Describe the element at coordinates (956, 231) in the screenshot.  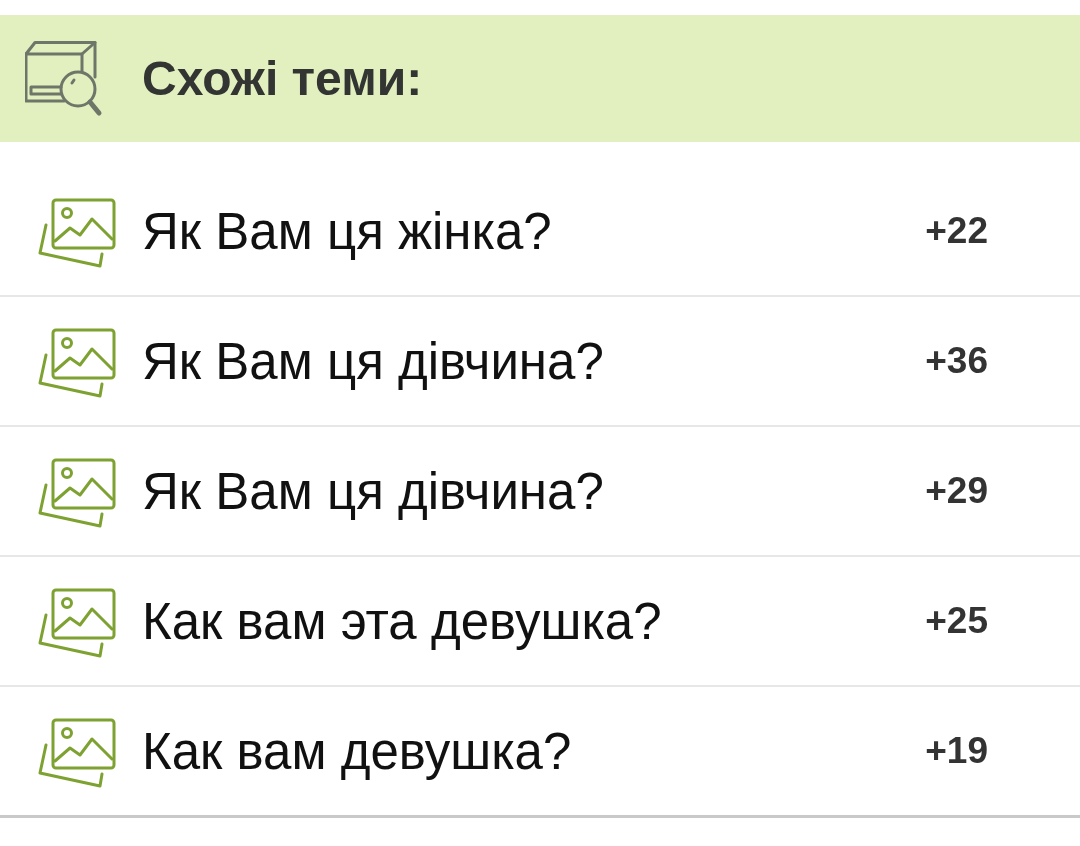
I see `reply-count: +22` at that location.